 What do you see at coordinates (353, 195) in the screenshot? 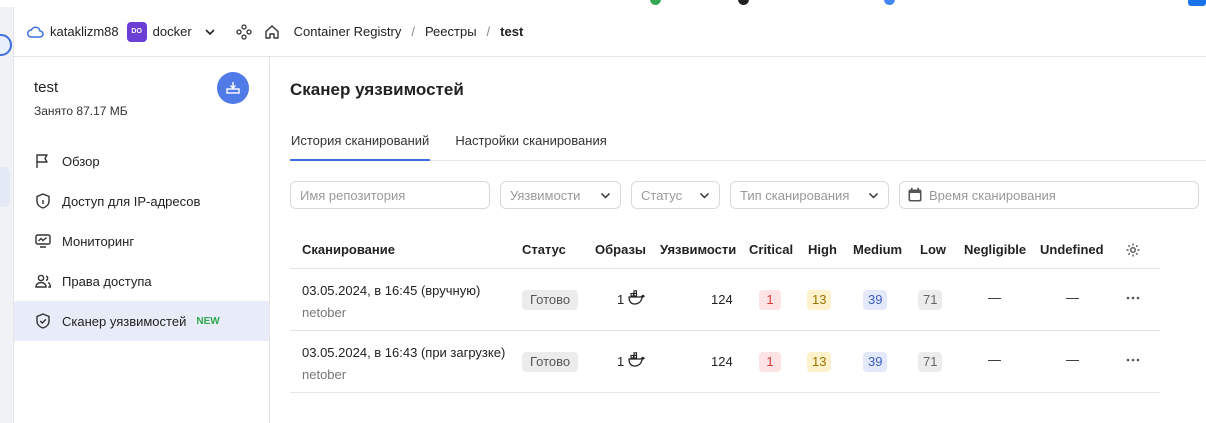
I see `repo-name-placeholder: Имя репозитория` at bounding box center [353, 195].